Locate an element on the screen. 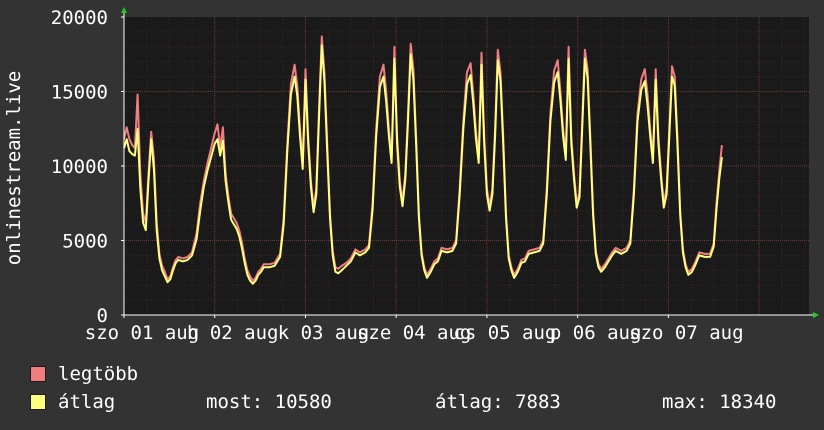  y-tick-label: 5000 is located at coordinates (85, 242).